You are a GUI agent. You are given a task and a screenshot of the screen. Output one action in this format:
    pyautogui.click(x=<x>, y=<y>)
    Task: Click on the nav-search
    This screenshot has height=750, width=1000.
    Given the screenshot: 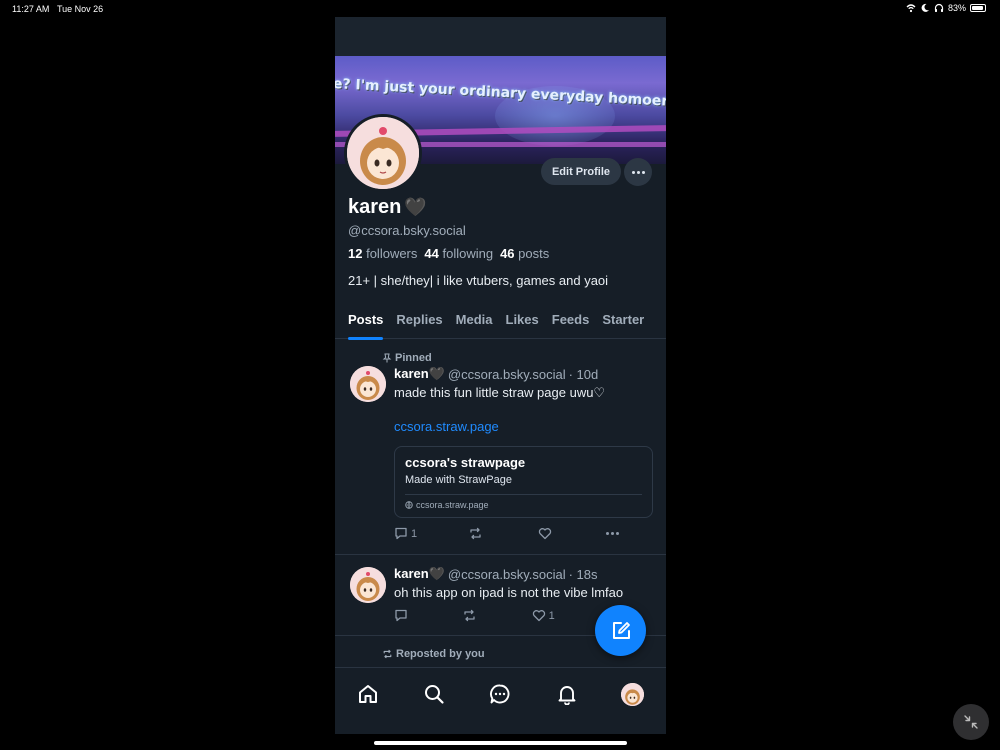 What is the action you would take?
    pyautogui.click(x=434, y=694)
    